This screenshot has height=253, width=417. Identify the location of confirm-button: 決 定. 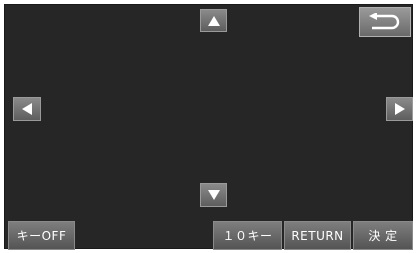
(383, 235).